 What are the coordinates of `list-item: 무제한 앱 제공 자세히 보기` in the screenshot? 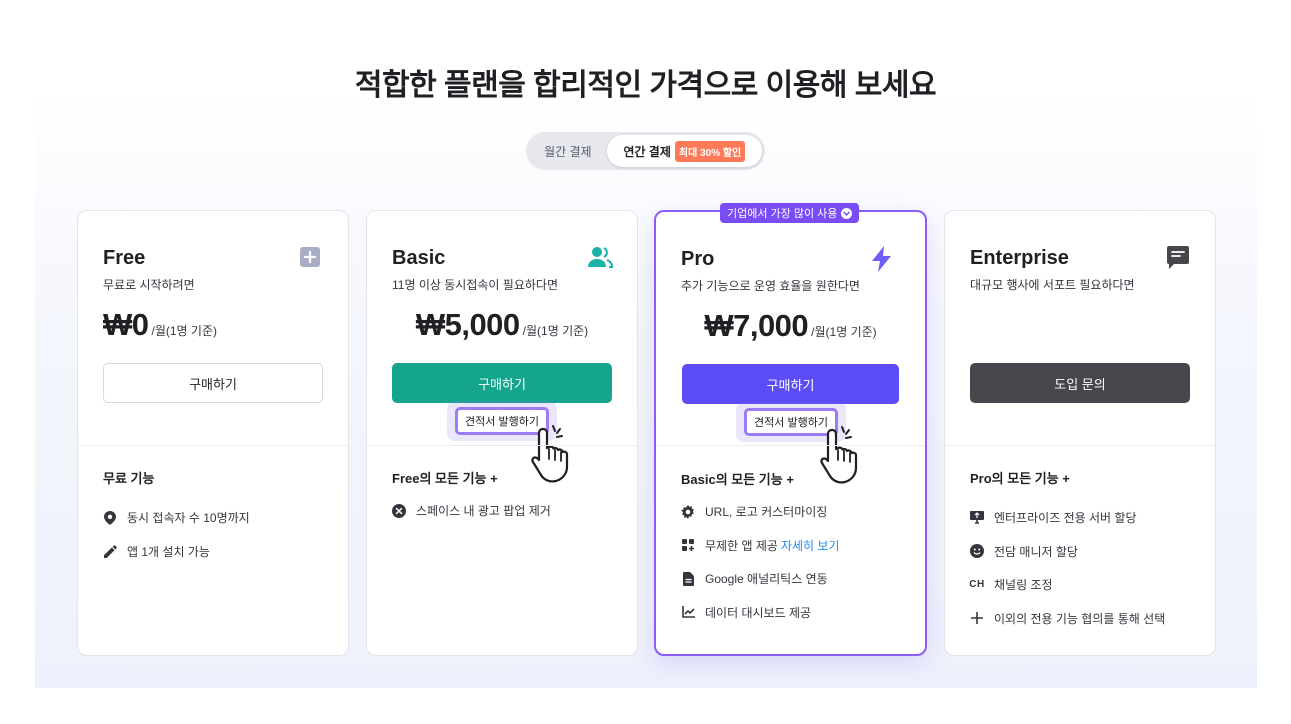 It's located at (760, 546).